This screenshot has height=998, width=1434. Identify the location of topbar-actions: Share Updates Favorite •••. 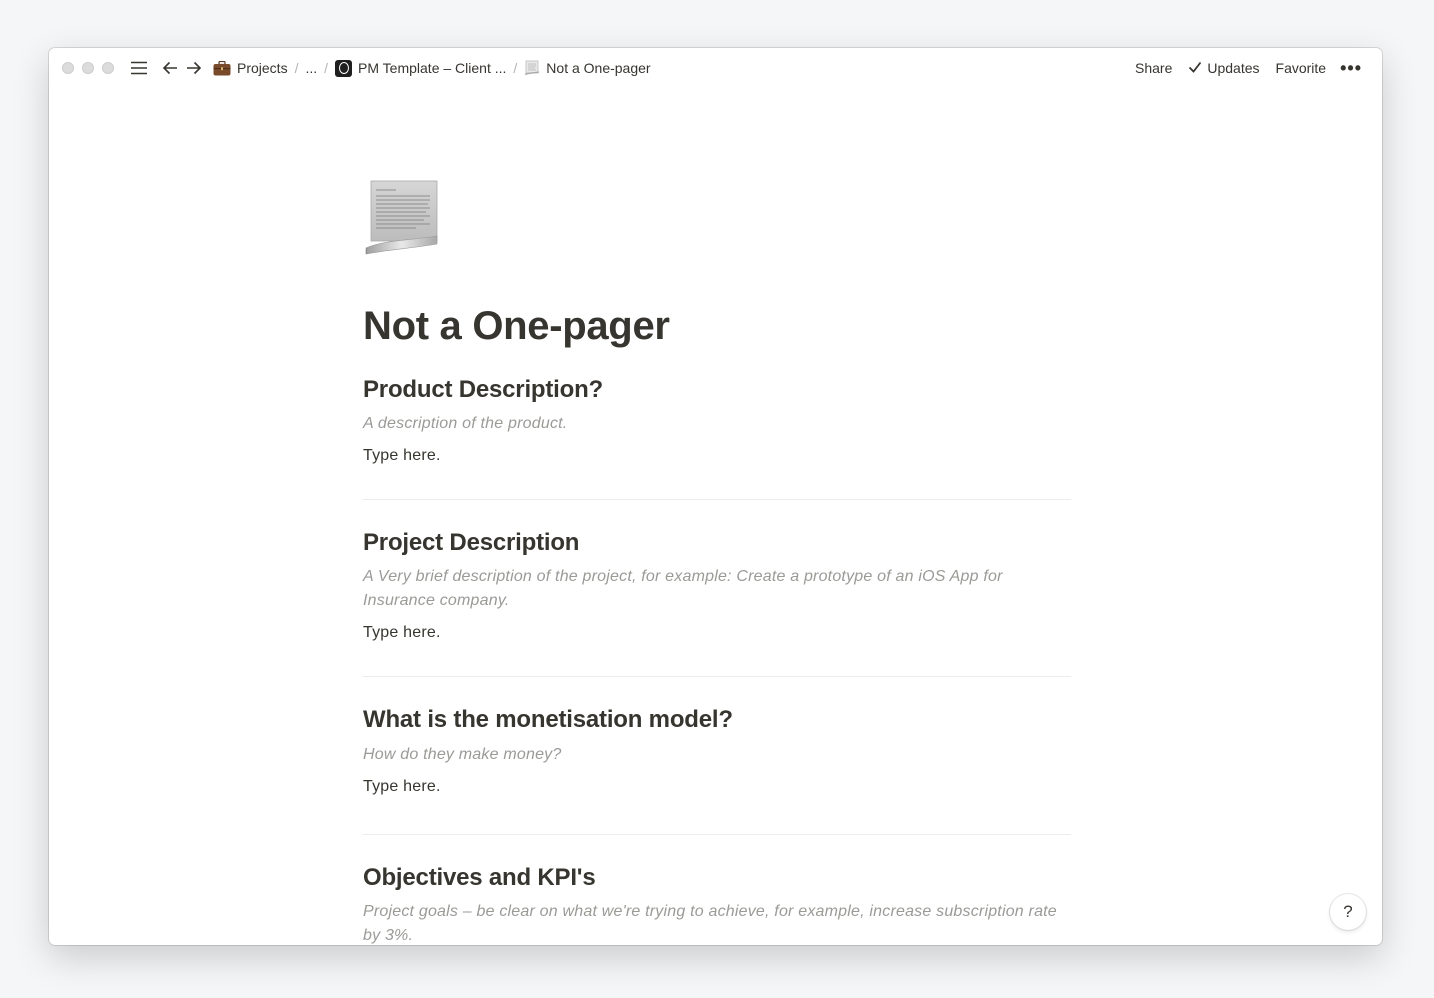
(1247, 68).